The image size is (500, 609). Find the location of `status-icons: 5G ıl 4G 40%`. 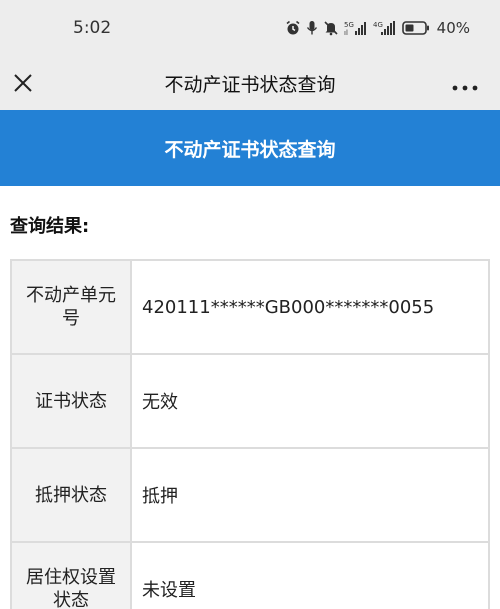

status-icons: 5G ıl 4G 40% is located at coordinates (377, 28).